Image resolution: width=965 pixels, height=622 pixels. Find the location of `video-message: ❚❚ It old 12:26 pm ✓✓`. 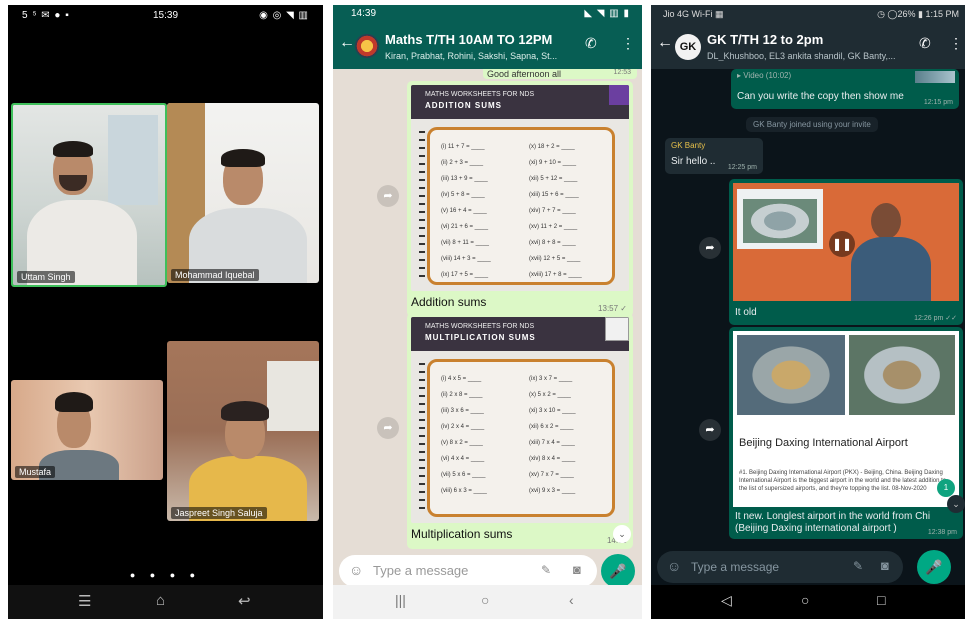

video-message: ❚❚ It old 12:26 pm ✓✓ is located at coordinates (846, 252).